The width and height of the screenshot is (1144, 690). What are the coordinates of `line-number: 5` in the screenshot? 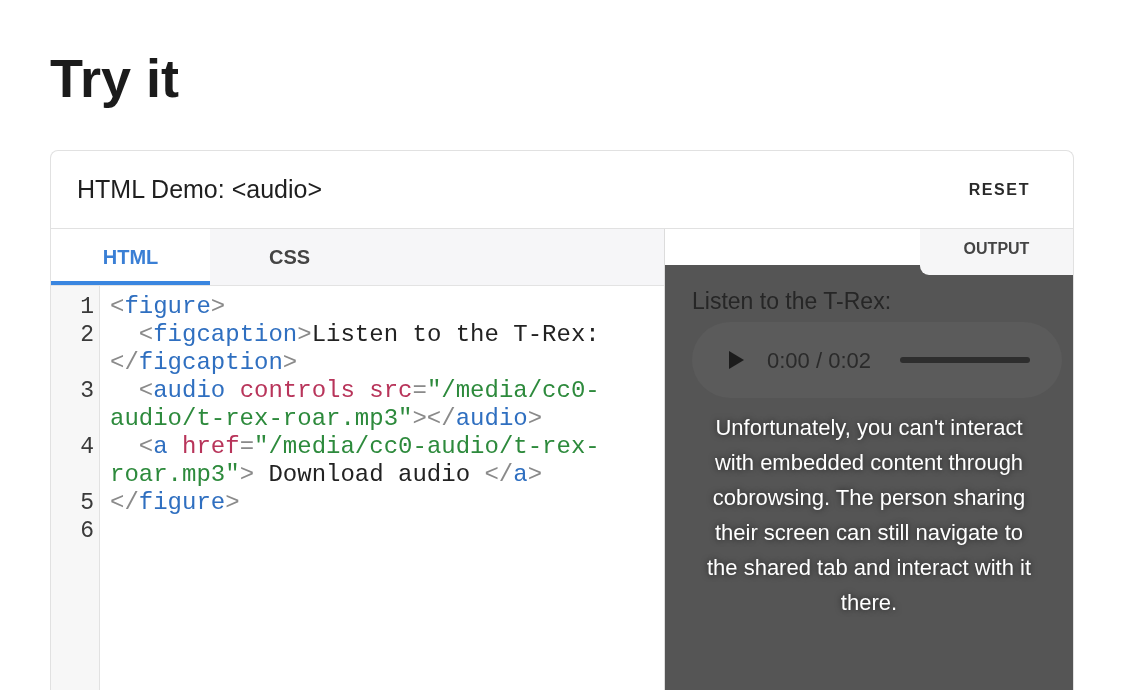 It's located at (87, 503).